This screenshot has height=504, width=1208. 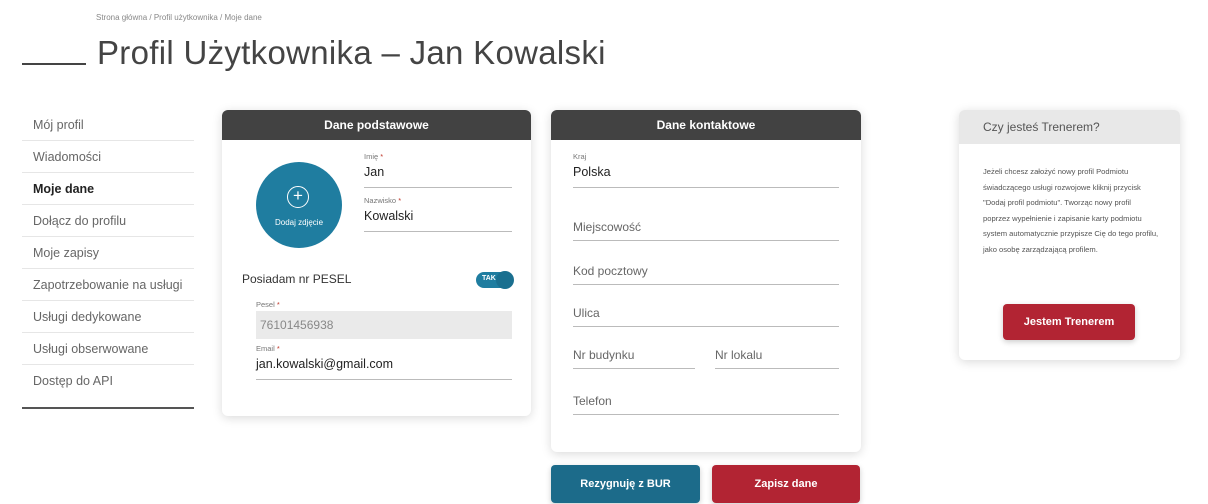 What do you see at coordinates (625, 484) in the screenshot?
I see `resign-bur-button: Rezygnuję z BUR` at bounding box center [625, 484].